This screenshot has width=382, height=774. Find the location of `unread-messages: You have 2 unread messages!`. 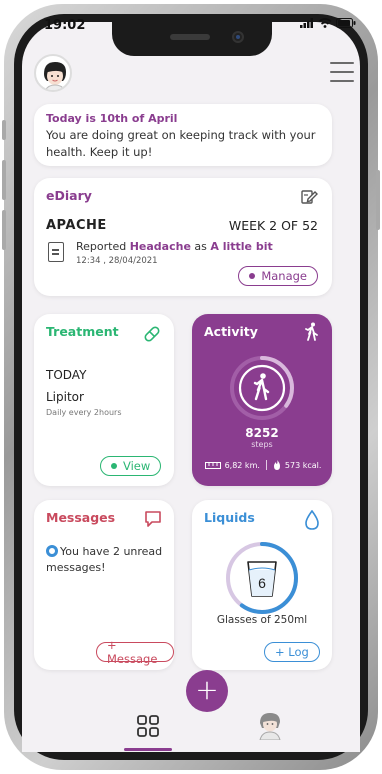

unread-messages: You have 2 unread messages! is located at coordinates (104, 559).